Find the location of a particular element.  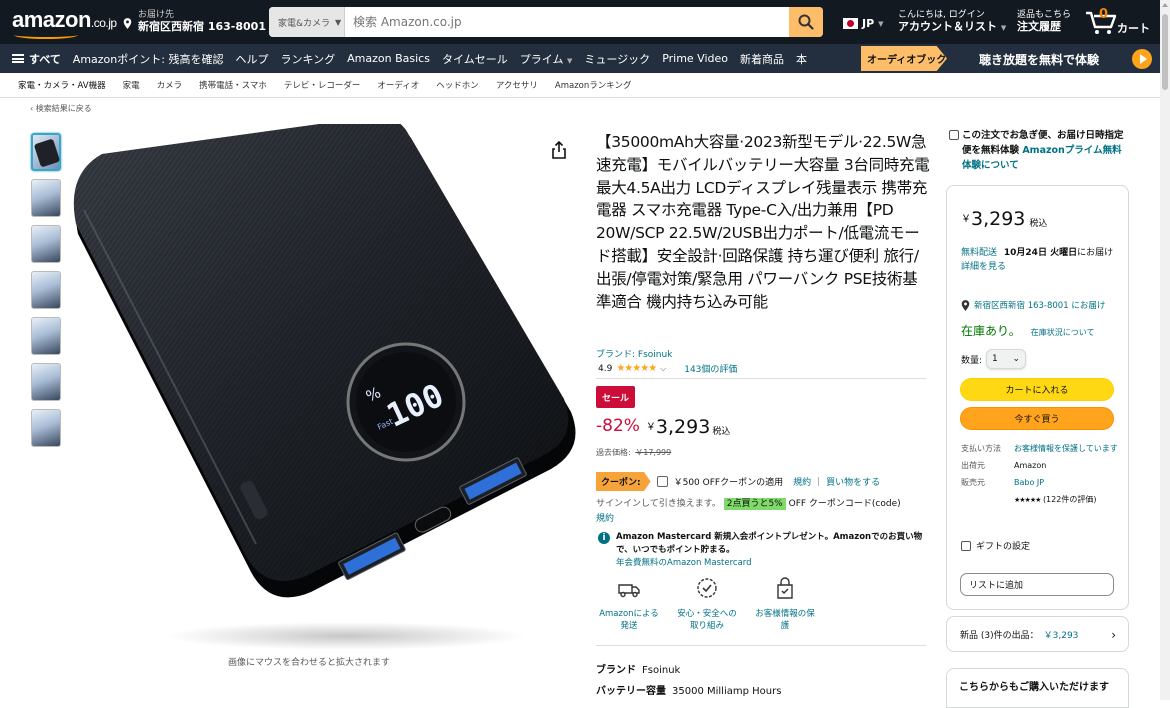

add-to-cart-button: カートに入れる is located at coordinates (1037, 389).